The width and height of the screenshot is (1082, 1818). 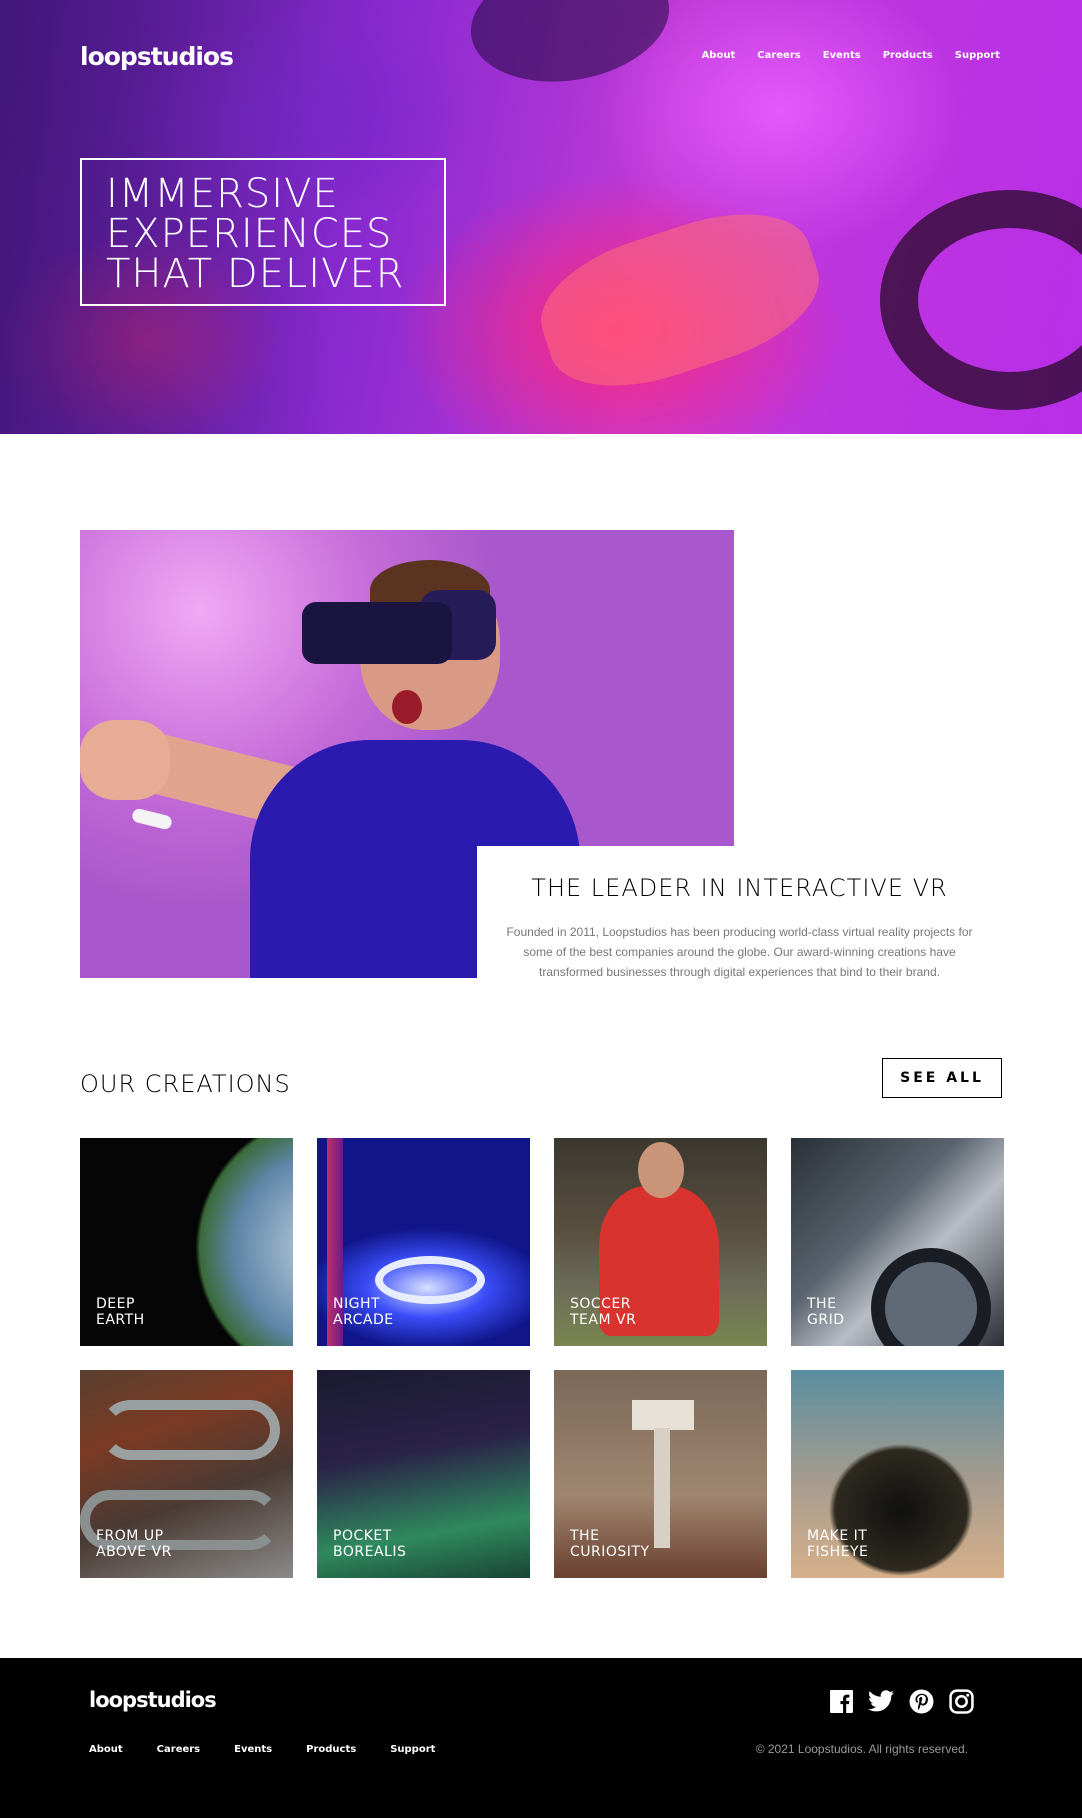 I want to click on copyright-text: © 2021 Loopstudios. All rights reserved., so click(x=861, y=1749).